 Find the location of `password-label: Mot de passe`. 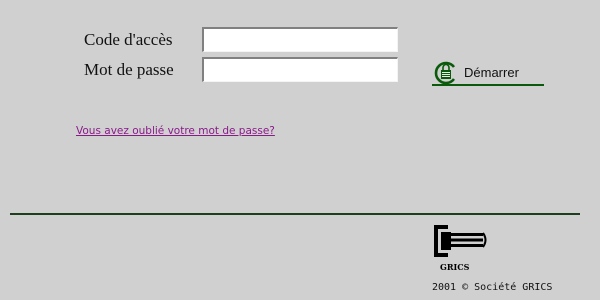

password-label: Mot de passe is located at coordinates (129, 69).